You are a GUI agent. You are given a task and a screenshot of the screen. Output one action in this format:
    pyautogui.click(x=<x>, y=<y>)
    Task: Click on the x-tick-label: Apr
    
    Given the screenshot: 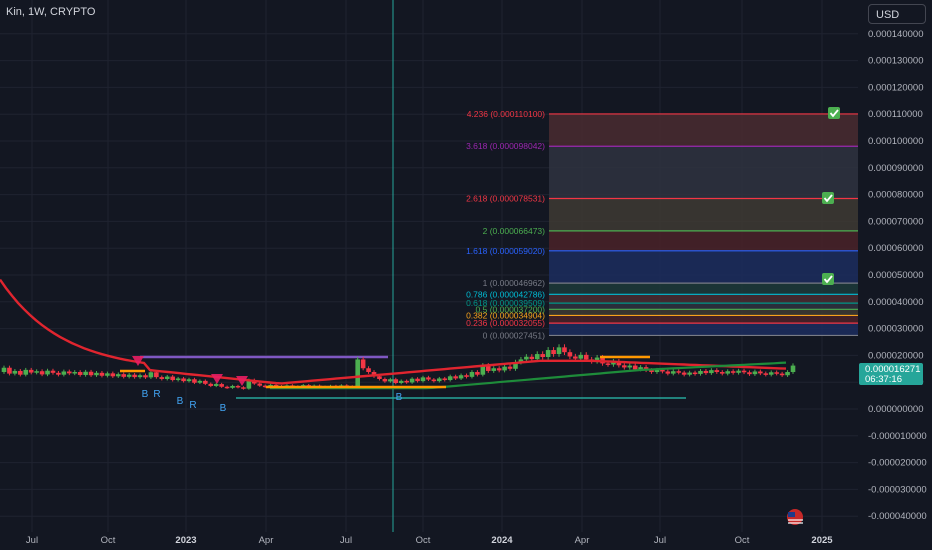 What is the action you would take?
    pyautogui.click(x=582, y=540)
    